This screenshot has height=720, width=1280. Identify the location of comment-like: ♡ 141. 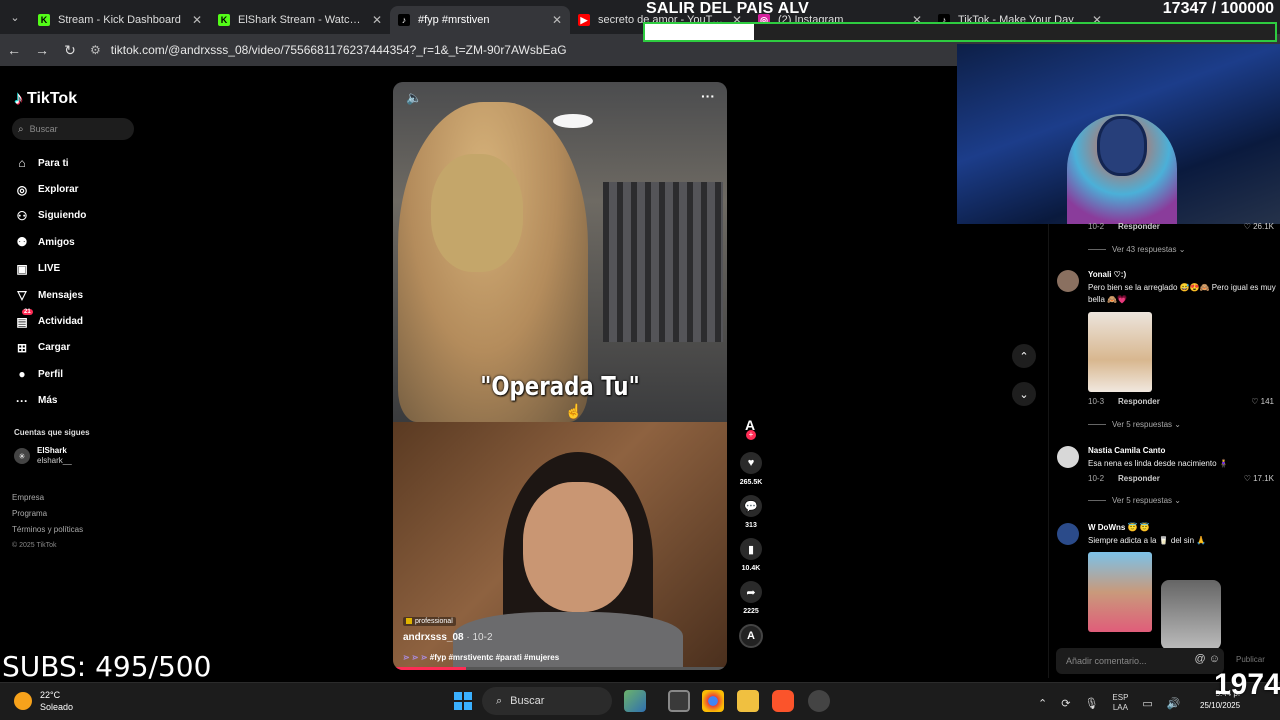
(1262, 401).